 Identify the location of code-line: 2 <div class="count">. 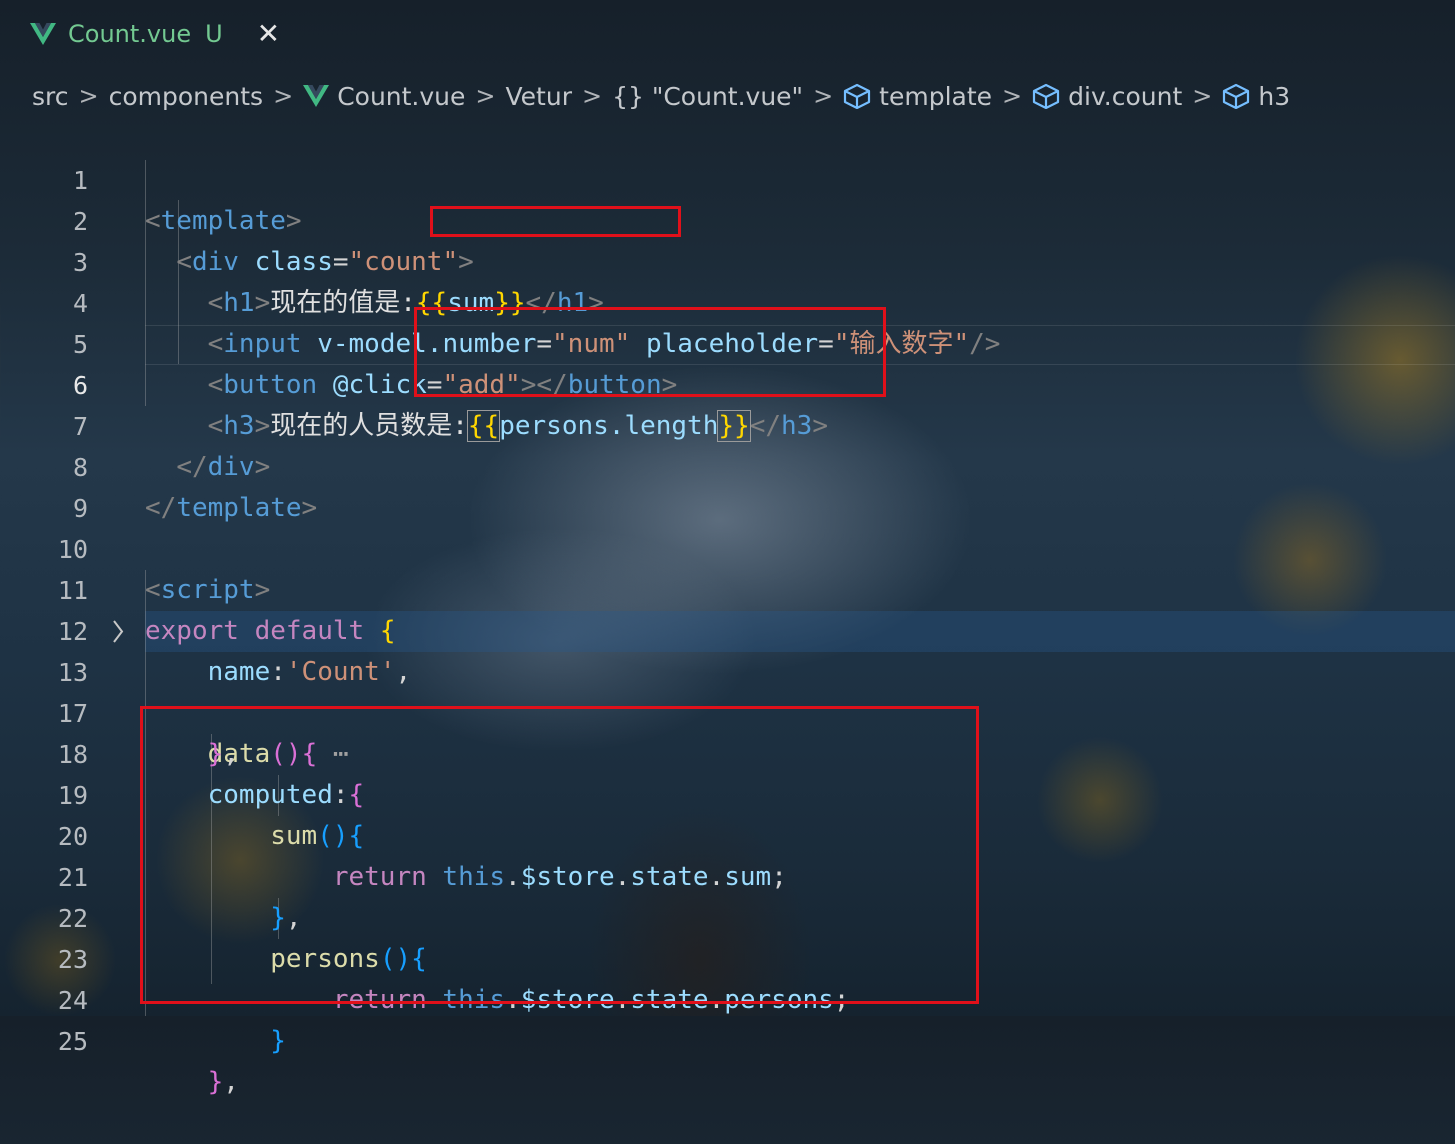
(727, 218).